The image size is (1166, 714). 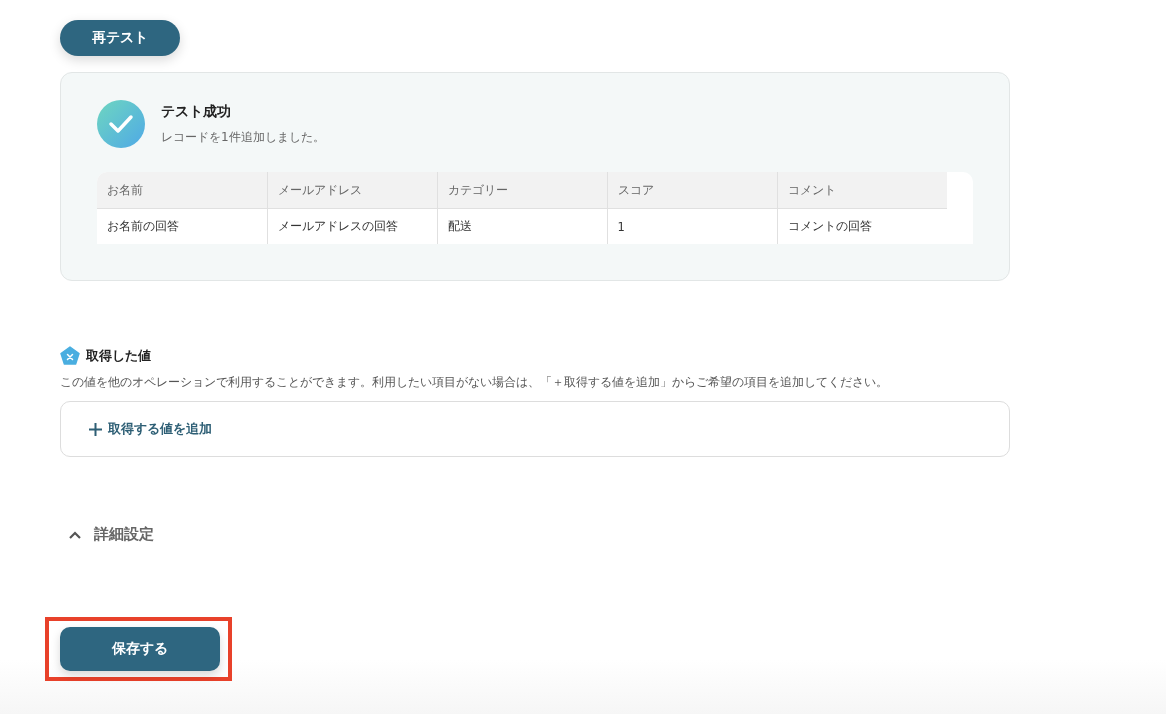 What do you see at coordinates (692, 190) in the screenshot?
I see `column-header: スコア` at bounding box center [692, 190].